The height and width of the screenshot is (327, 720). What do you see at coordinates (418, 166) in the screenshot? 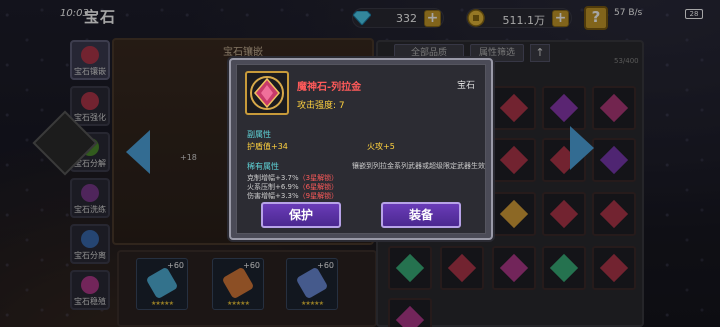
I see `rare-attr-note: 镶嵌到列拉金系列武器或超级限定武器生效` at bounding box center [418, 166].